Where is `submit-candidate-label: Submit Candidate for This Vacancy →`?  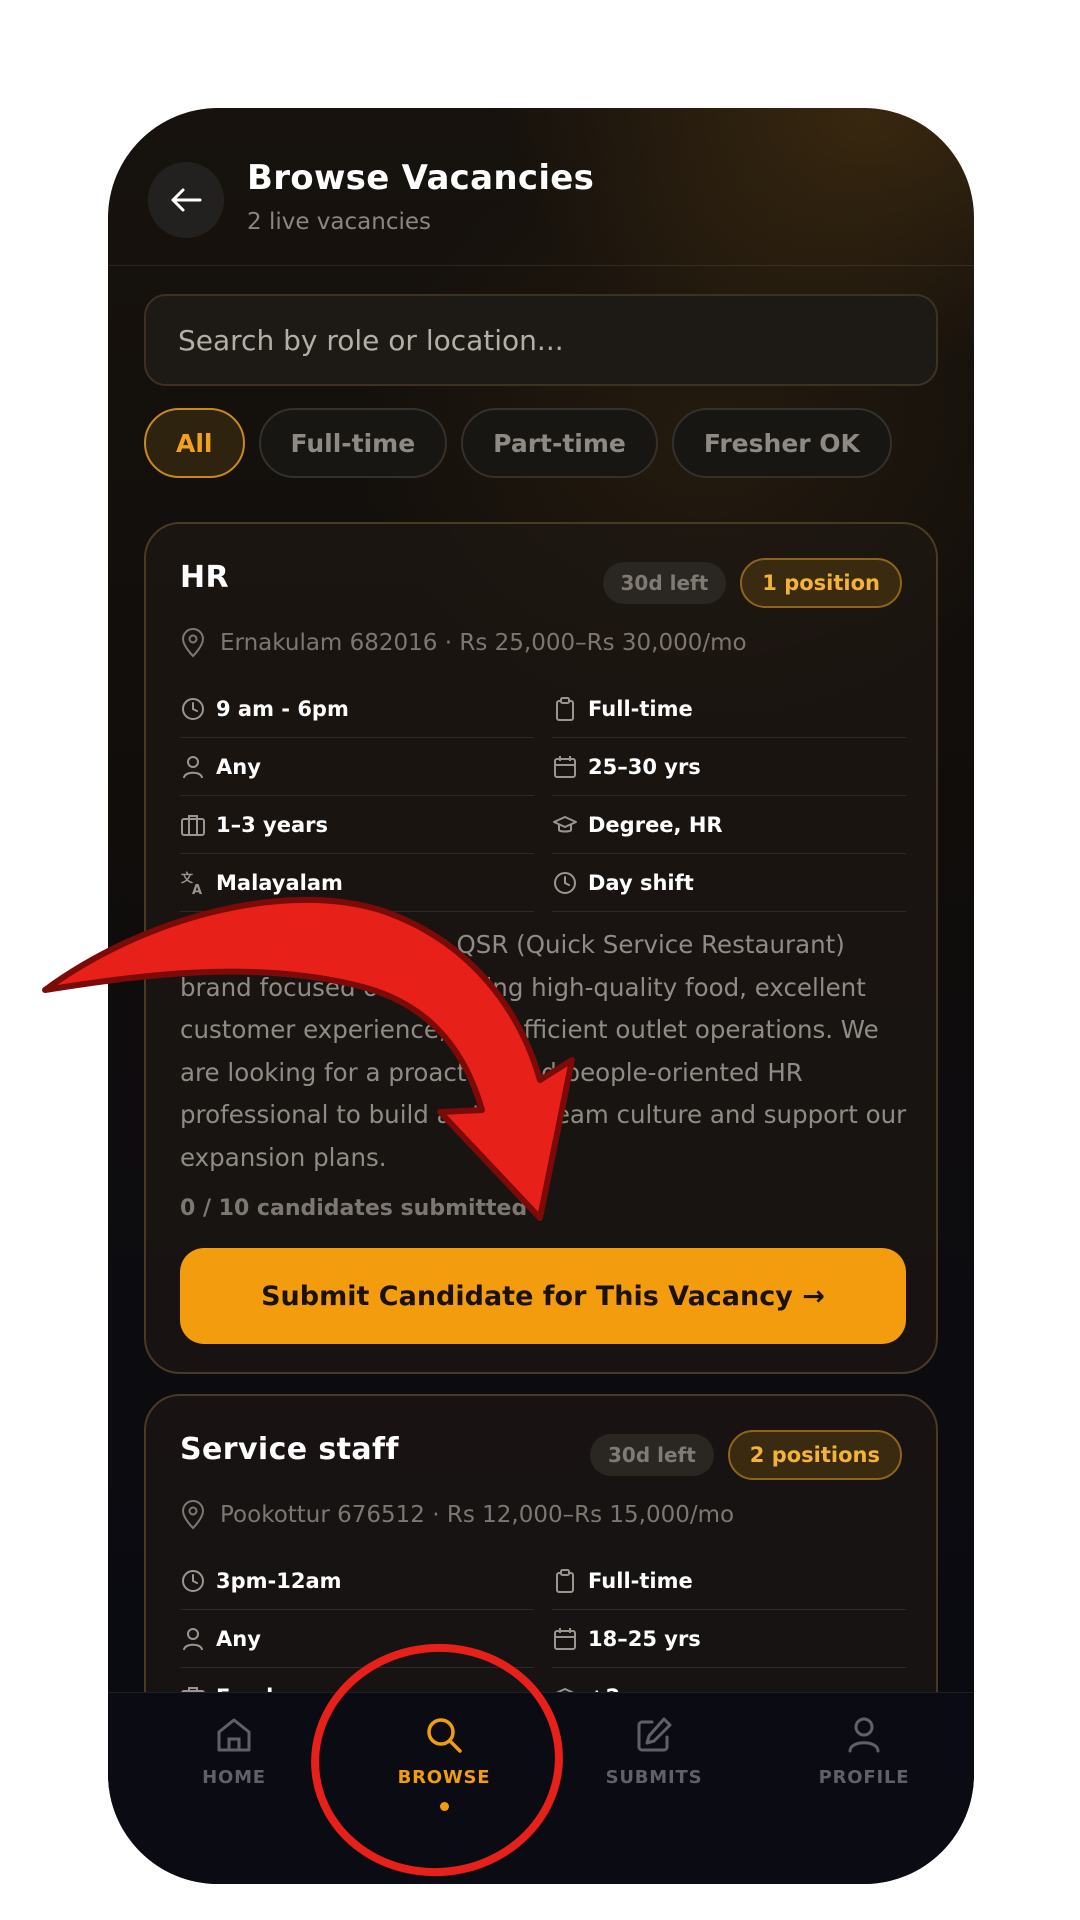 submit-candidate-label: Submit Candidate for This Vacancy → is located at coordinates (543, 1296).